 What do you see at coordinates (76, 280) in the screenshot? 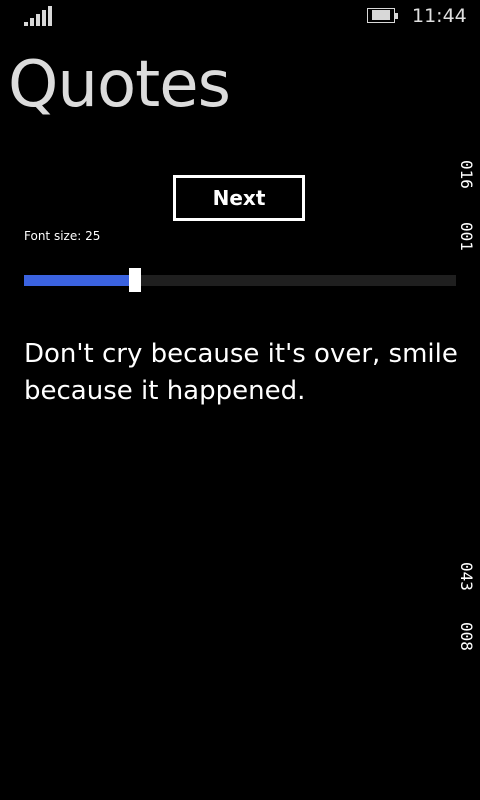
I see `slider-fill` at bounding box center [76, 280].